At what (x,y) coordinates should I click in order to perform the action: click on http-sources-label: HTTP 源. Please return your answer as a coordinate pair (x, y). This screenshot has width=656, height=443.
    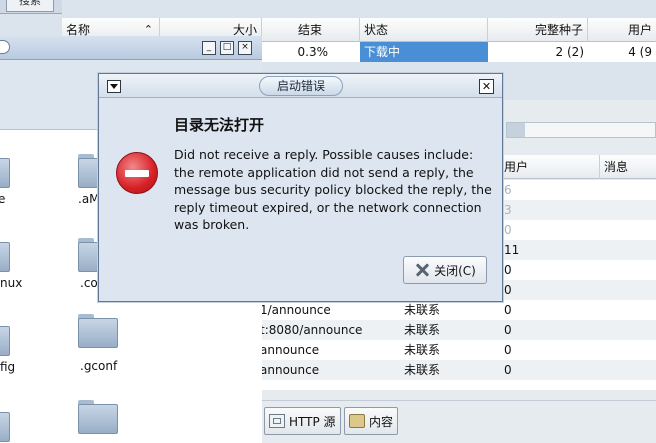
    Looking at the image, I should click on (312, 421).